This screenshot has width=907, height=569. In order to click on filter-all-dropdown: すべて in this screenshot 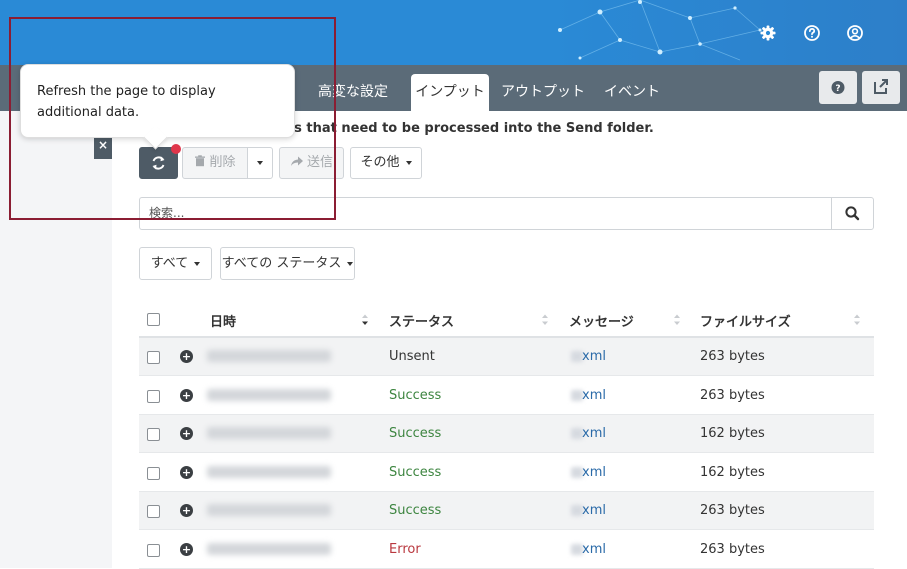, I will do `click(175, 263)`.